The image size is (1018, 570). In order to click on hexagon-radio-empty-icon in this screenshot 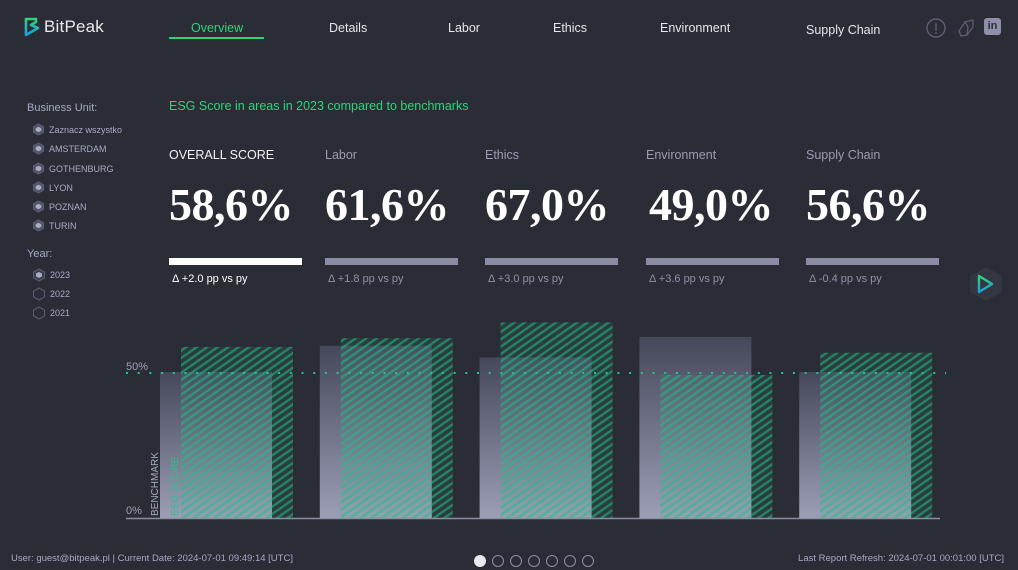, I will do `click(39, 294)`.